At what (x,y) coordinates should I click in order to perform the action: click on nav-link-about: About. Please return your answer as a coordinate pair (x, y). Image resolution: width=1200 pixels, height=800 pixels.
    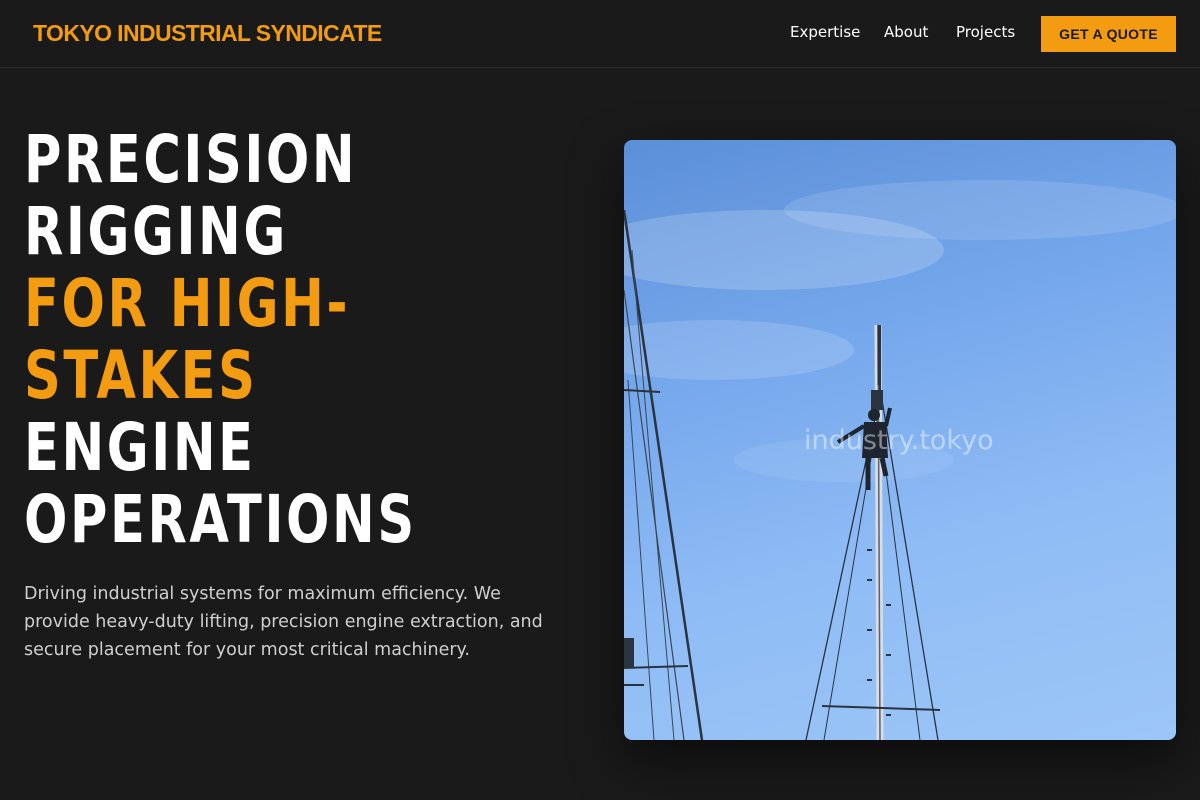
    Looking at the image, I should click on (906, 32).